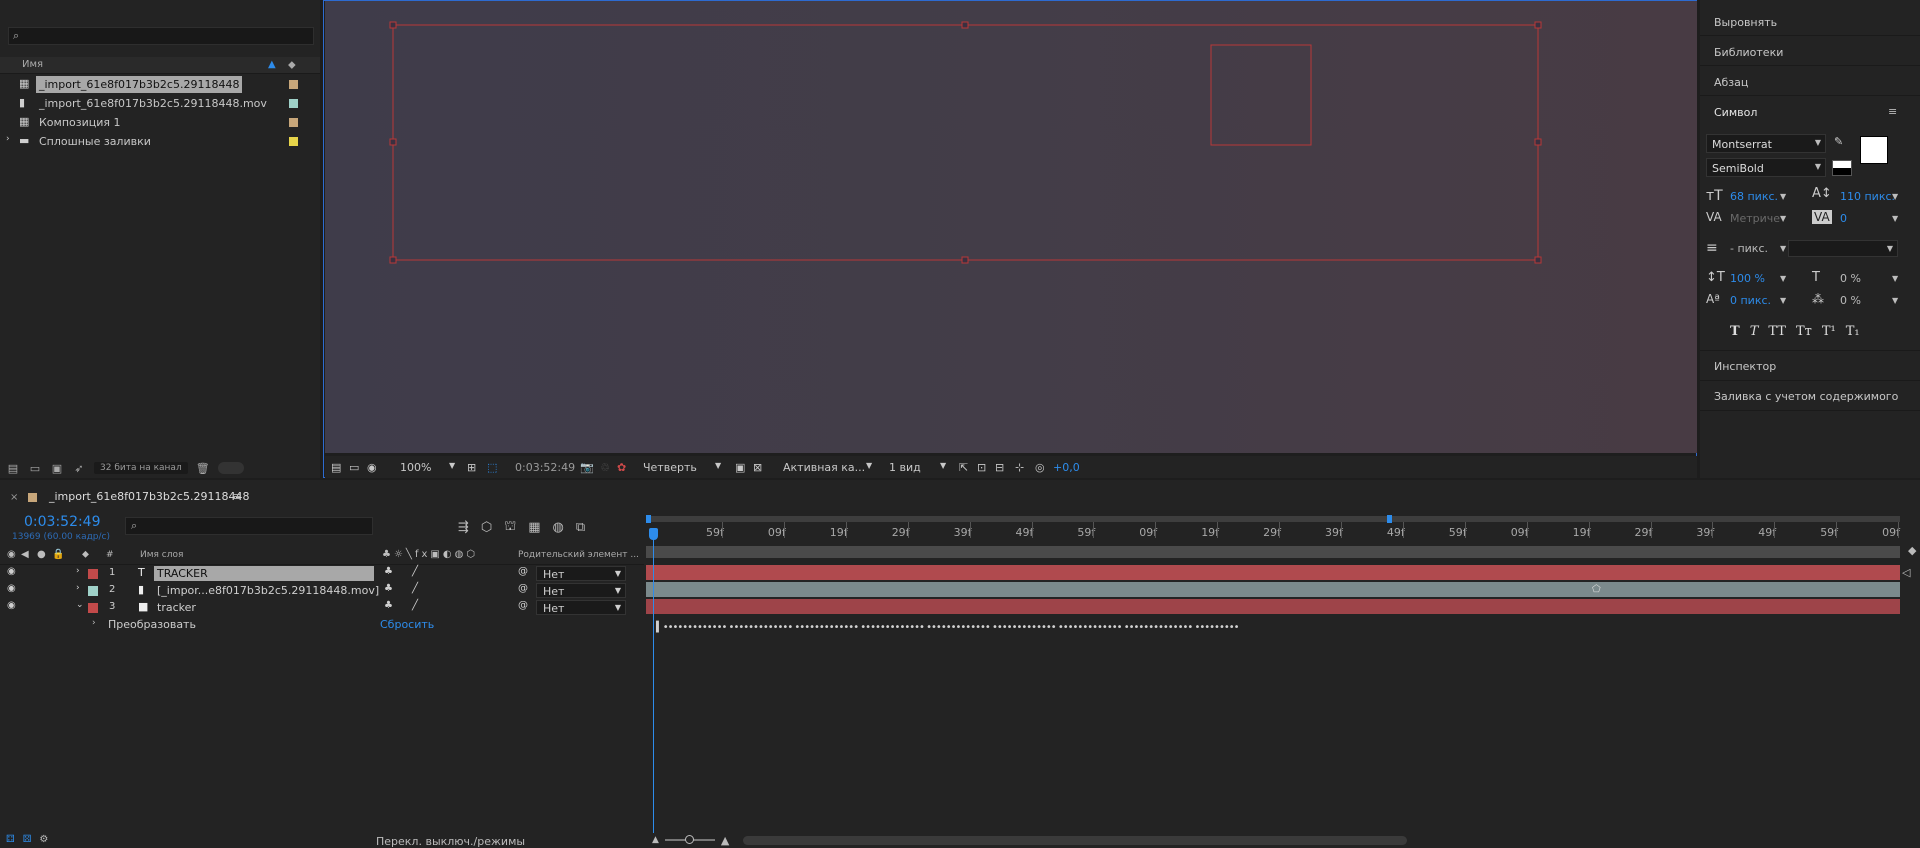 Image resolution: width=1920 pixels, height=848 pixels. Describe the element at coordinates (161, 36) in the screenshot. I see `project-search-input: ⌕` at that location.